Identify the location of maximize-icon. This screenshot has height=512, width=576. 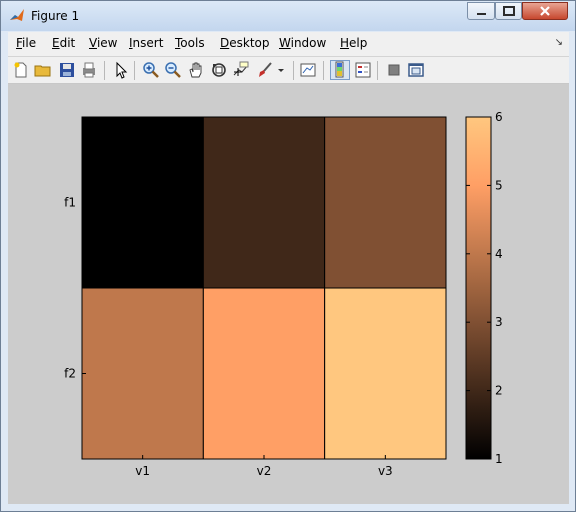
(509, 11).